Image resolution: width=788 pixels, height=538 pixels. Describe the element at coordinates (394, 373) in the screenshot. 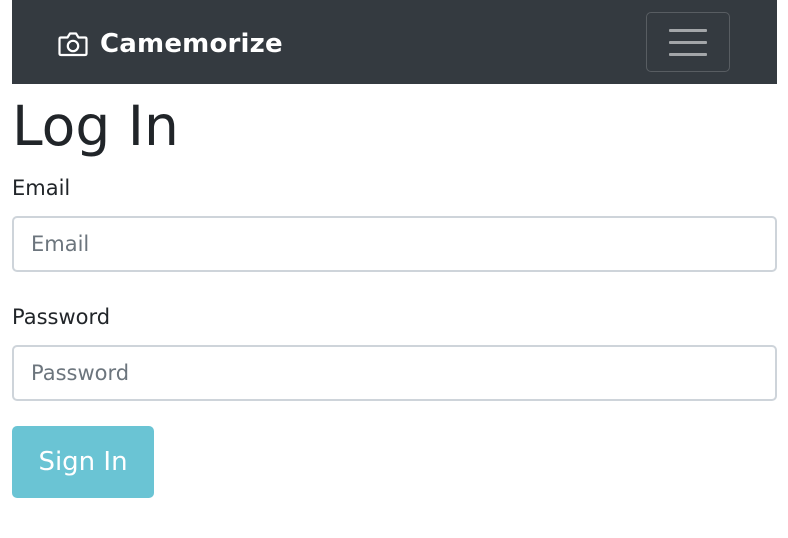

I see `password-input` at that location.